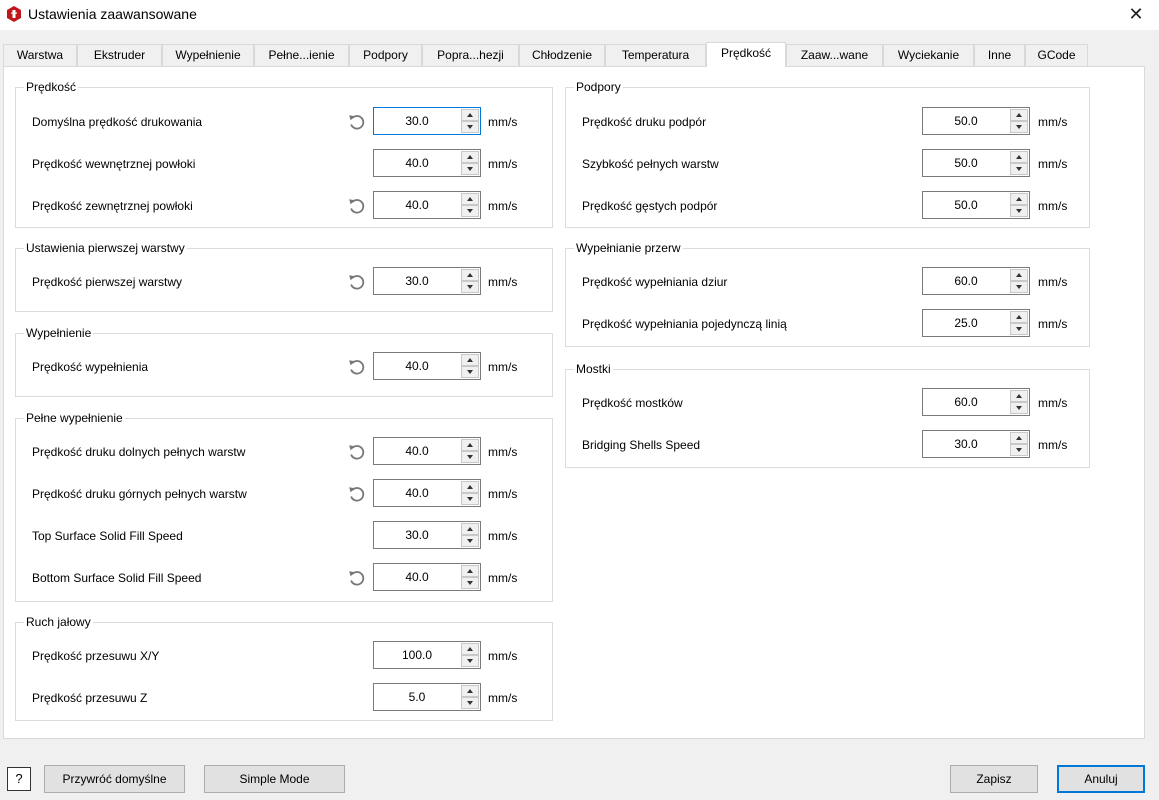 The image size is (1159, 800). Describe the element at coordinates (119, 55) in the screenshot. I see `tab-ekstruder: Ekstruder` at that location.